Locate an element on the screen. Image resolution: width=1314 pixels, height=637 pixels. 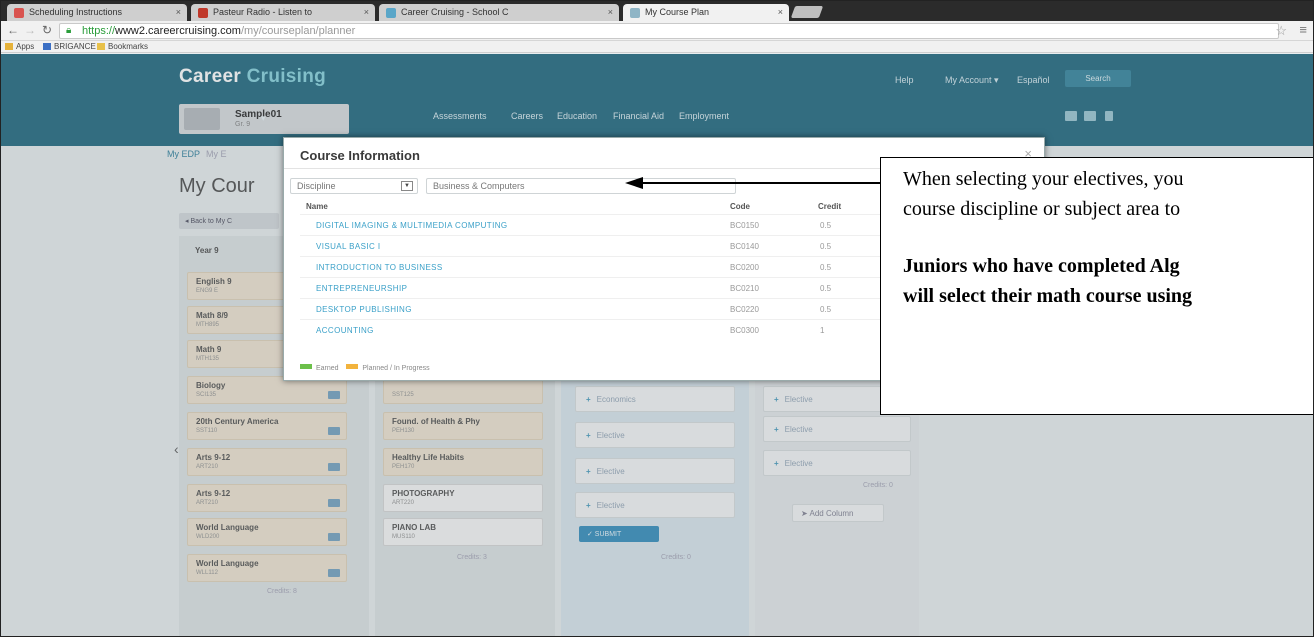
new-tab-button is located at coordinates (807, 12).